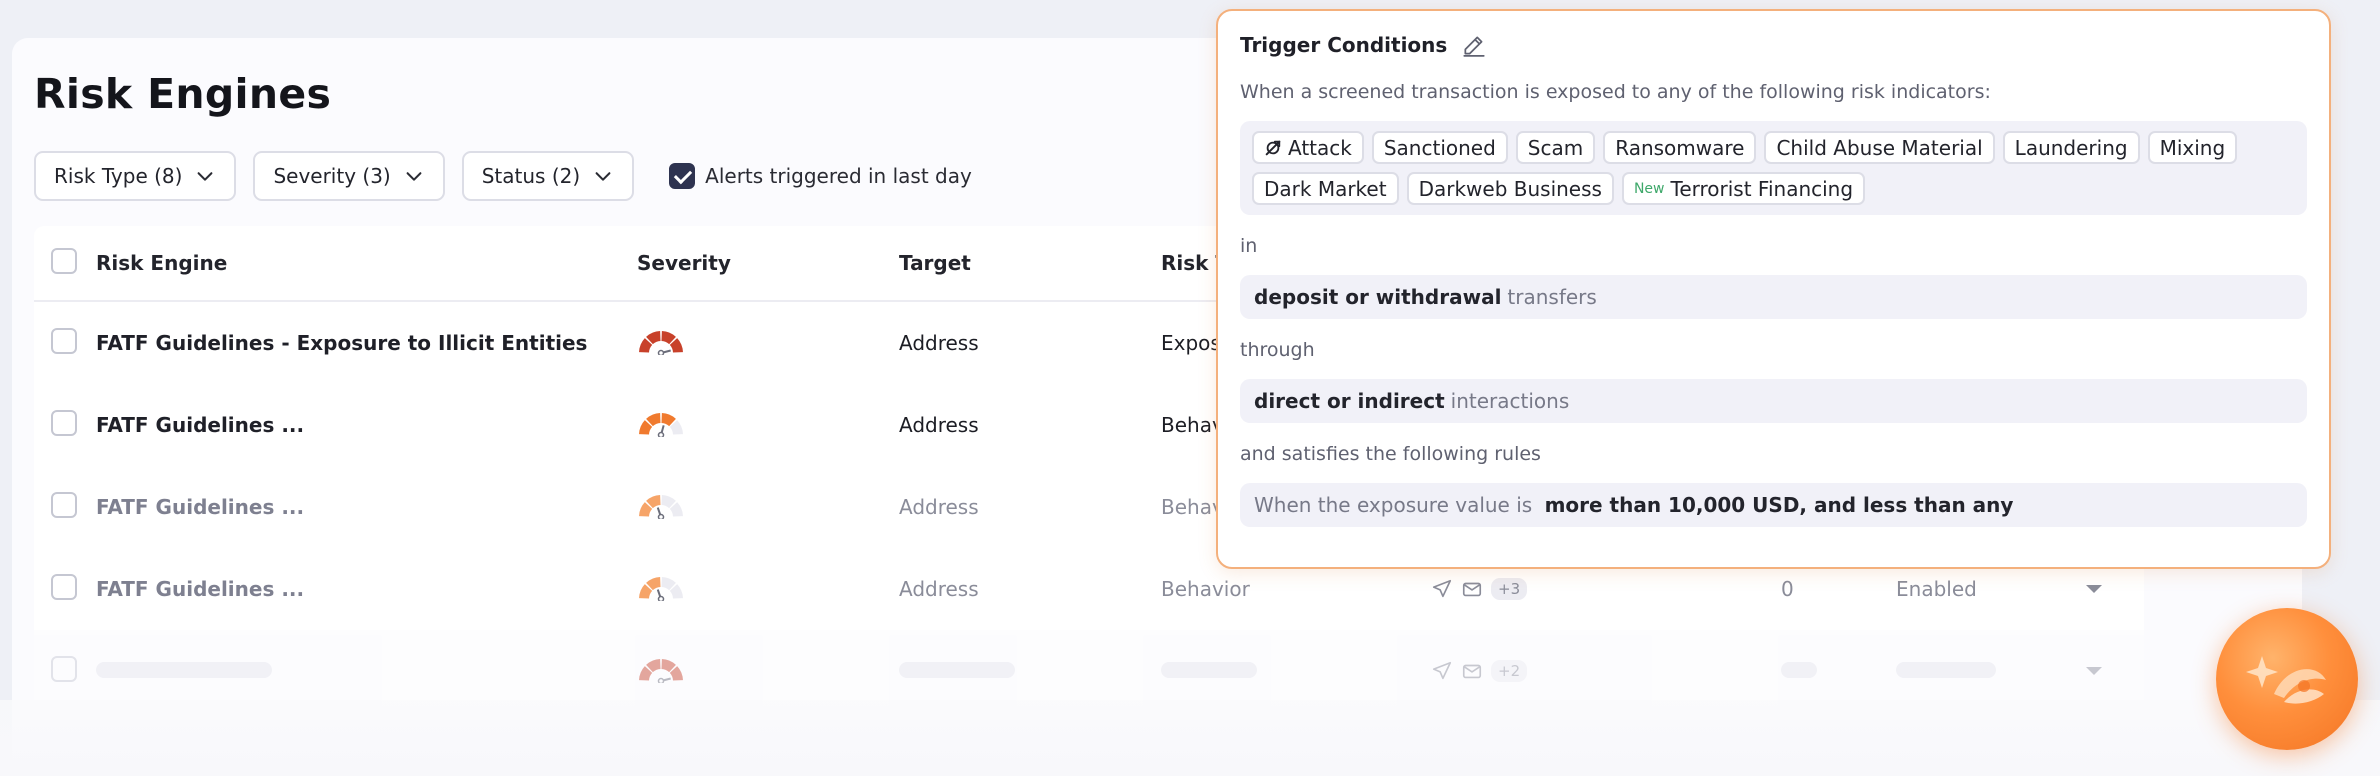  Describe the element at coordinates (1273, 147) in the screenshot. I see `attack-icon` at that location.